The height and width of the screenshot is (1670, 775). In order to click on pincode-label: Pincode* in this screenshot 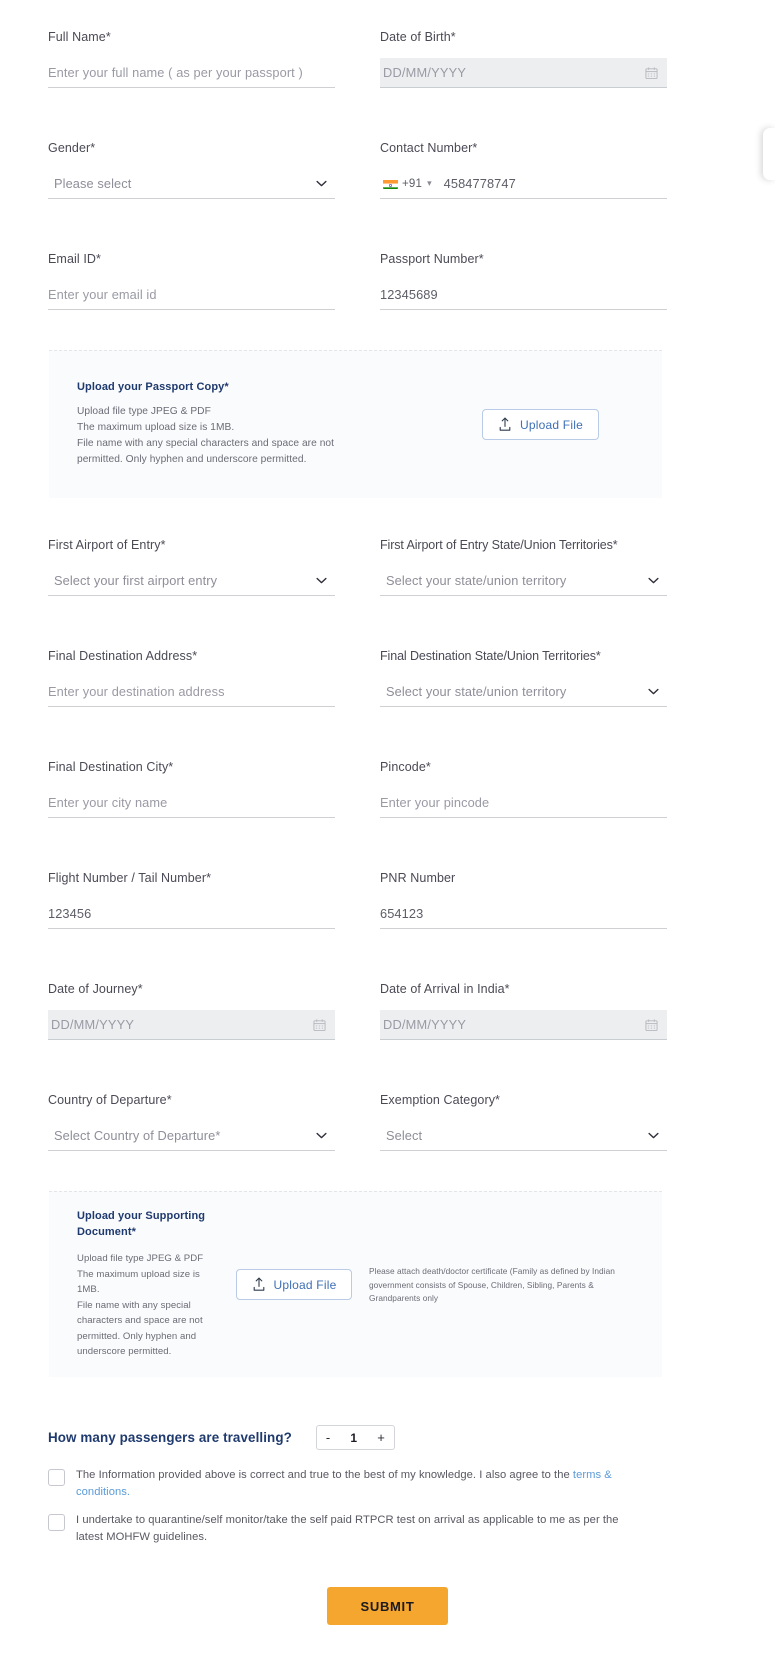, I will do `click(405, 767)`.